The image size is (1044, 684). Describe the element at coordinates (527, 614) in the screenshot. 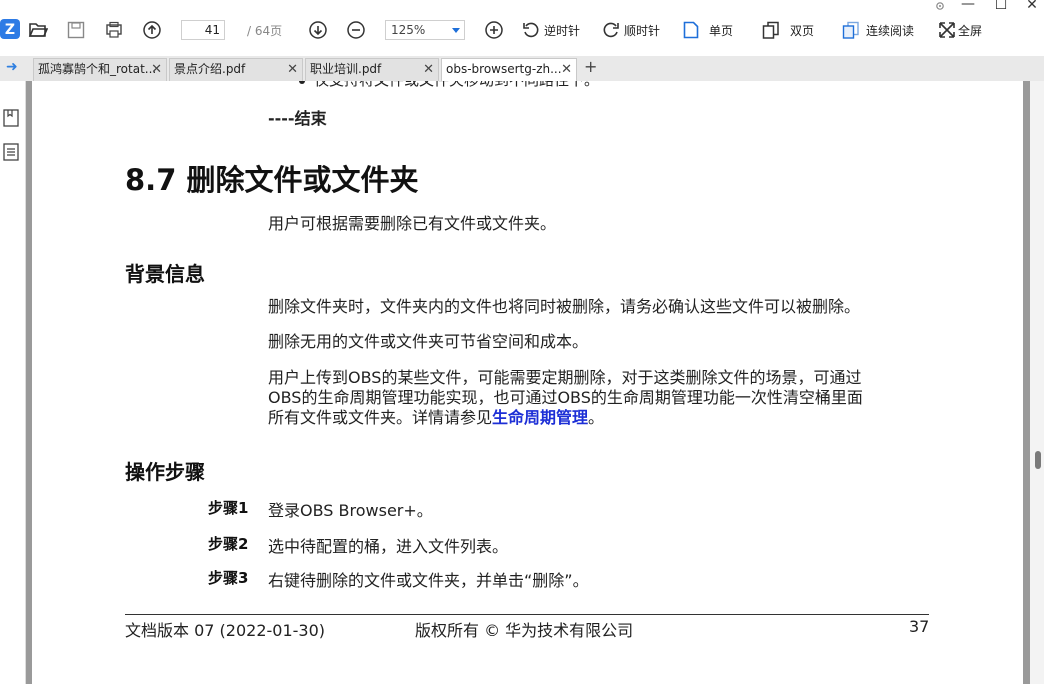

I see `footer-divider` at that location.